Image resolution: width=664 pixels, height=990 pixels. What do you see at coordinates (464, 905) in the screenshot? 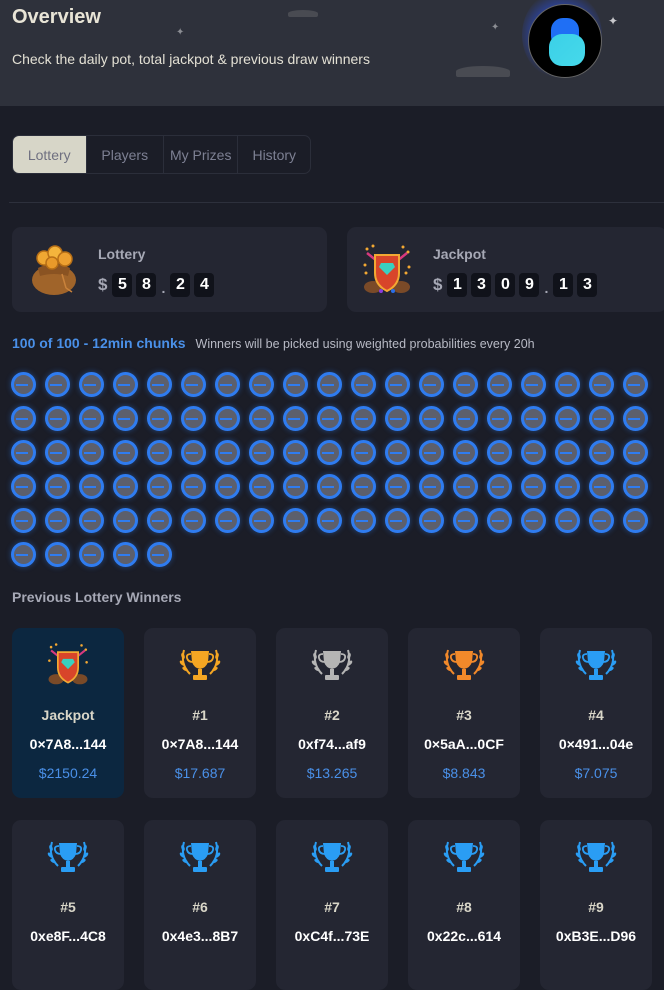
I see `winner-card: #8 0x22c...614` at bounding box center [464, 905].